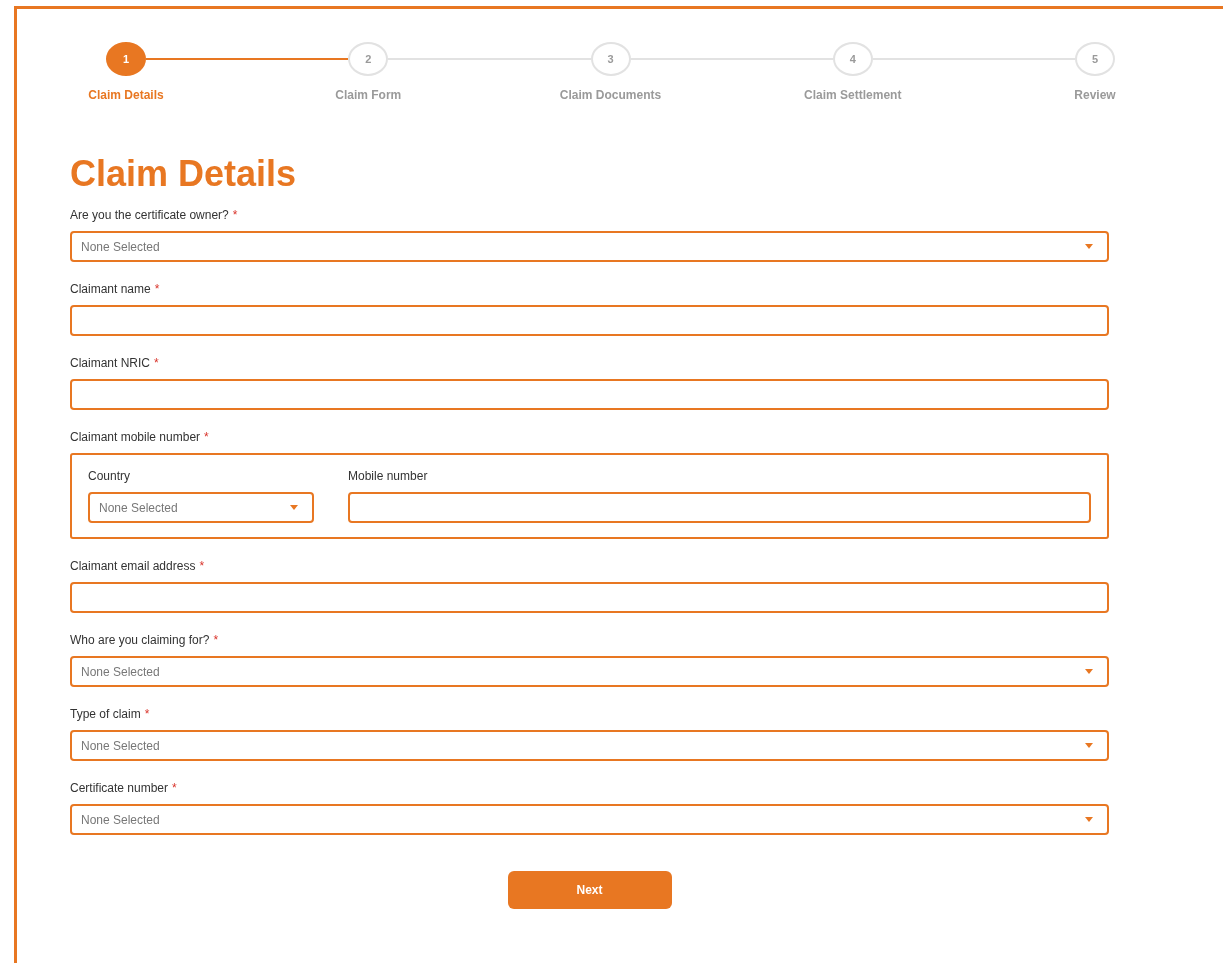  I want to click on step-circle: 2, so click(368, 59).